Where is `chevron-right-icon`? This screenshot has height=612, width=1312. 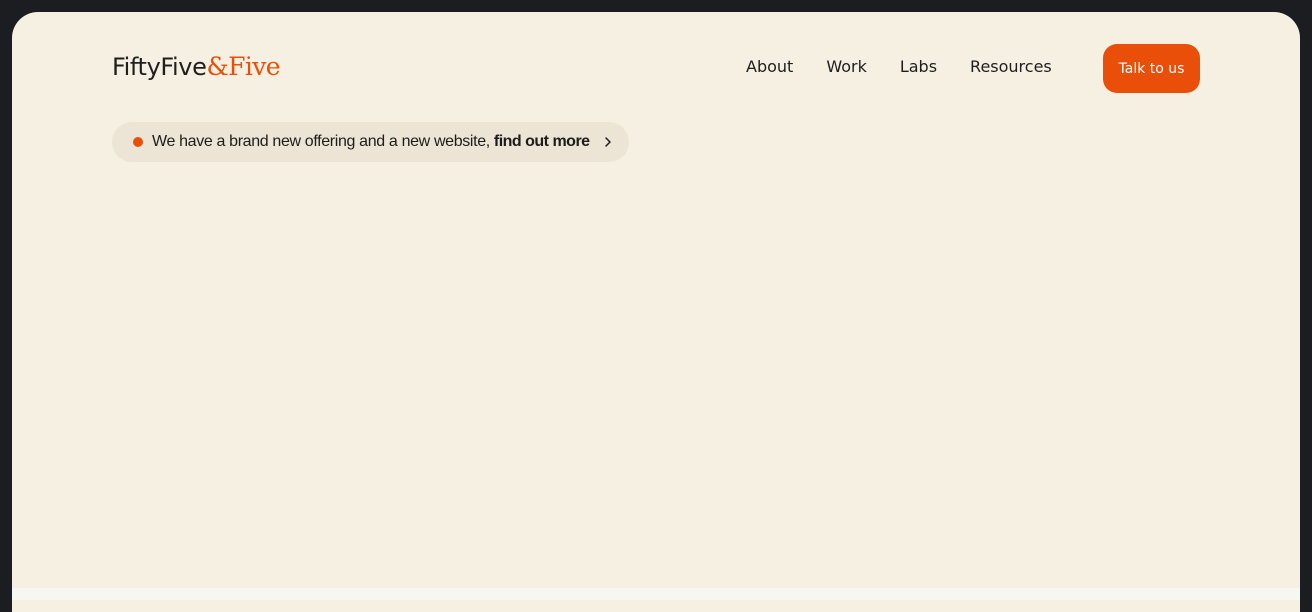
chevron-right-icon is located at coordinates (608, 142).